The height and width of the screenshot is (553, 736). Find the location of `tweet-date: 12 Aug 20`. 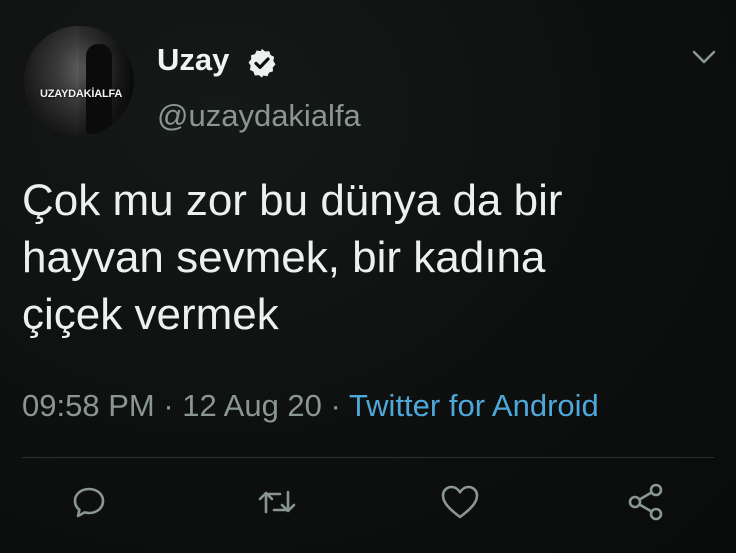

tweet-date: 12 Aug 20 is located at coordinates (252, 405).